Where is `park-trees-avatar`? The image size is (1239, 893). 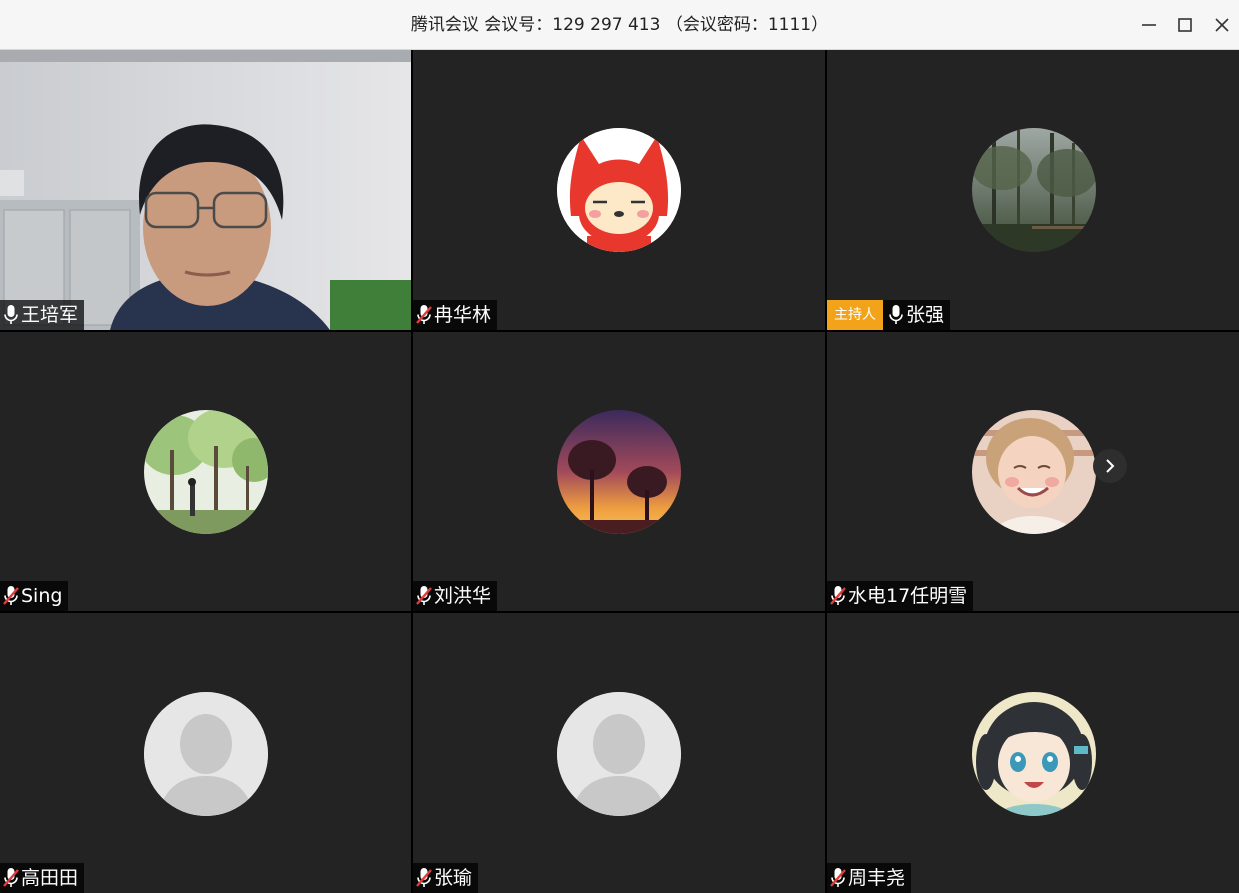 park-trees-avatar is located at coordinates (206, 472).